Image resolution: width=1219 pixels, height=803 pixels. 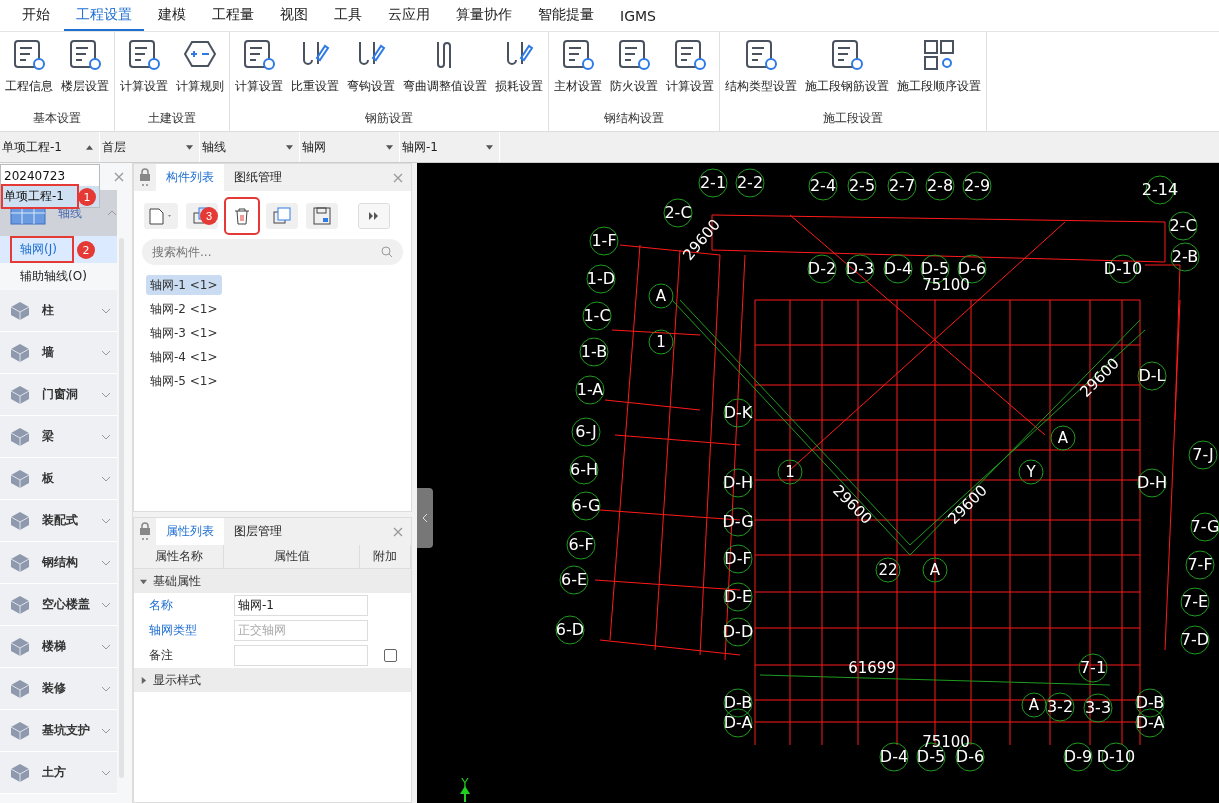 What do you see at coordinates (184, 285) in the screenshot?
I see `component-item: 轴网-1 <1>` at bounding box center [184, 285].